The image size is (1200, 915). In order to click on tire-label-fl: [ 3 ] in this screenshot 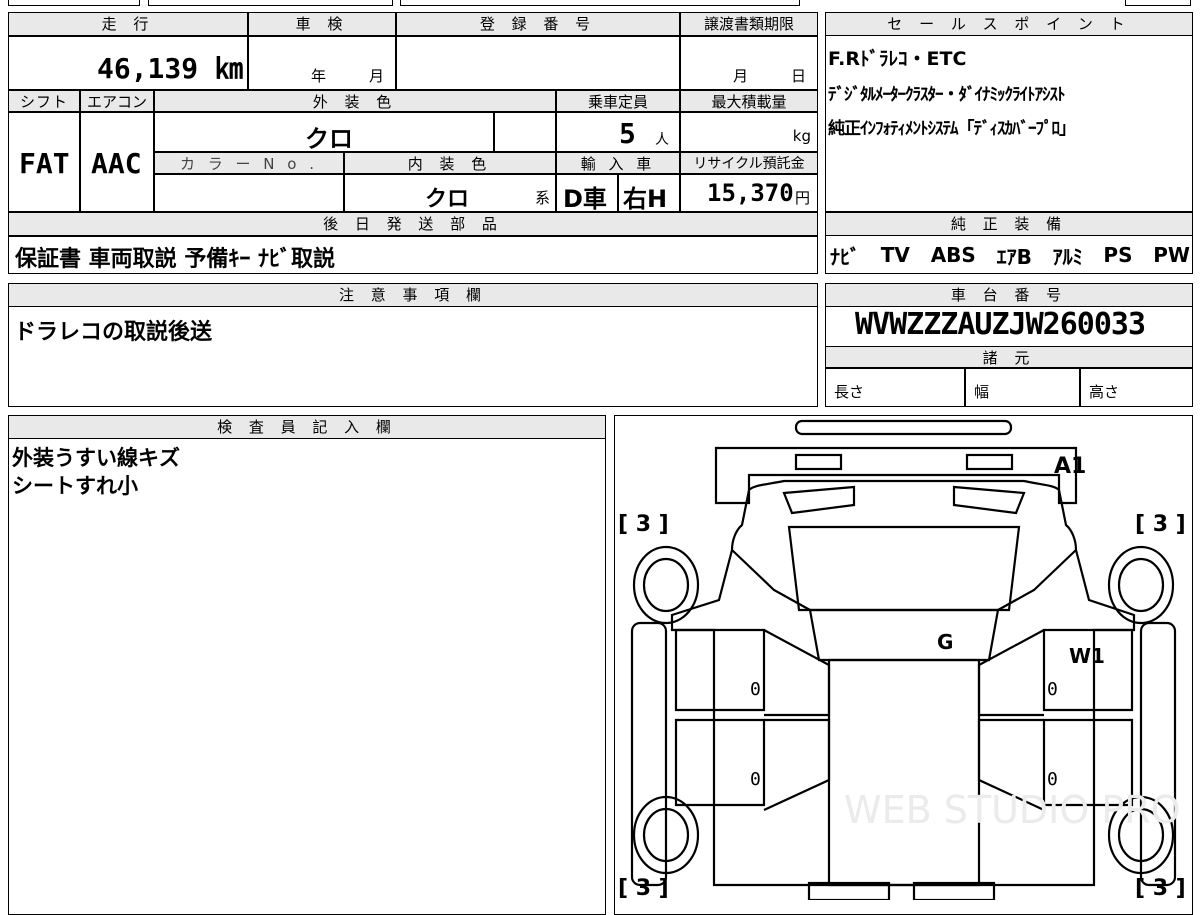, I will do `click(643, 524)`.